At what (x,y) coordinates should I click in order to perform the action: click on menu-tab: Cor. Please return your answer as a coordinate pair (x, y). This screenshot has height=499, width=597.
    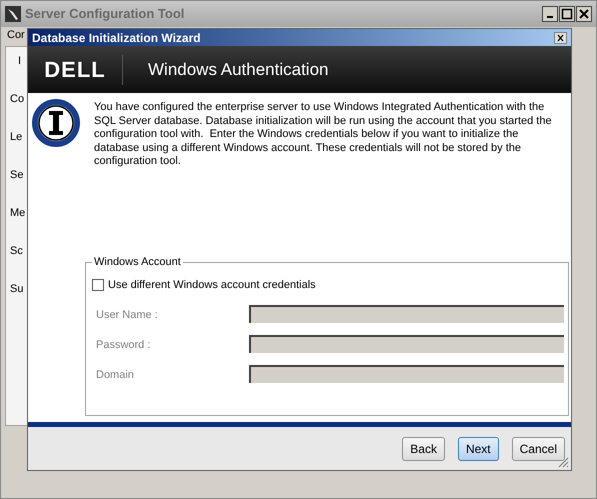
    Looking at the image, I should click on (16, 35).